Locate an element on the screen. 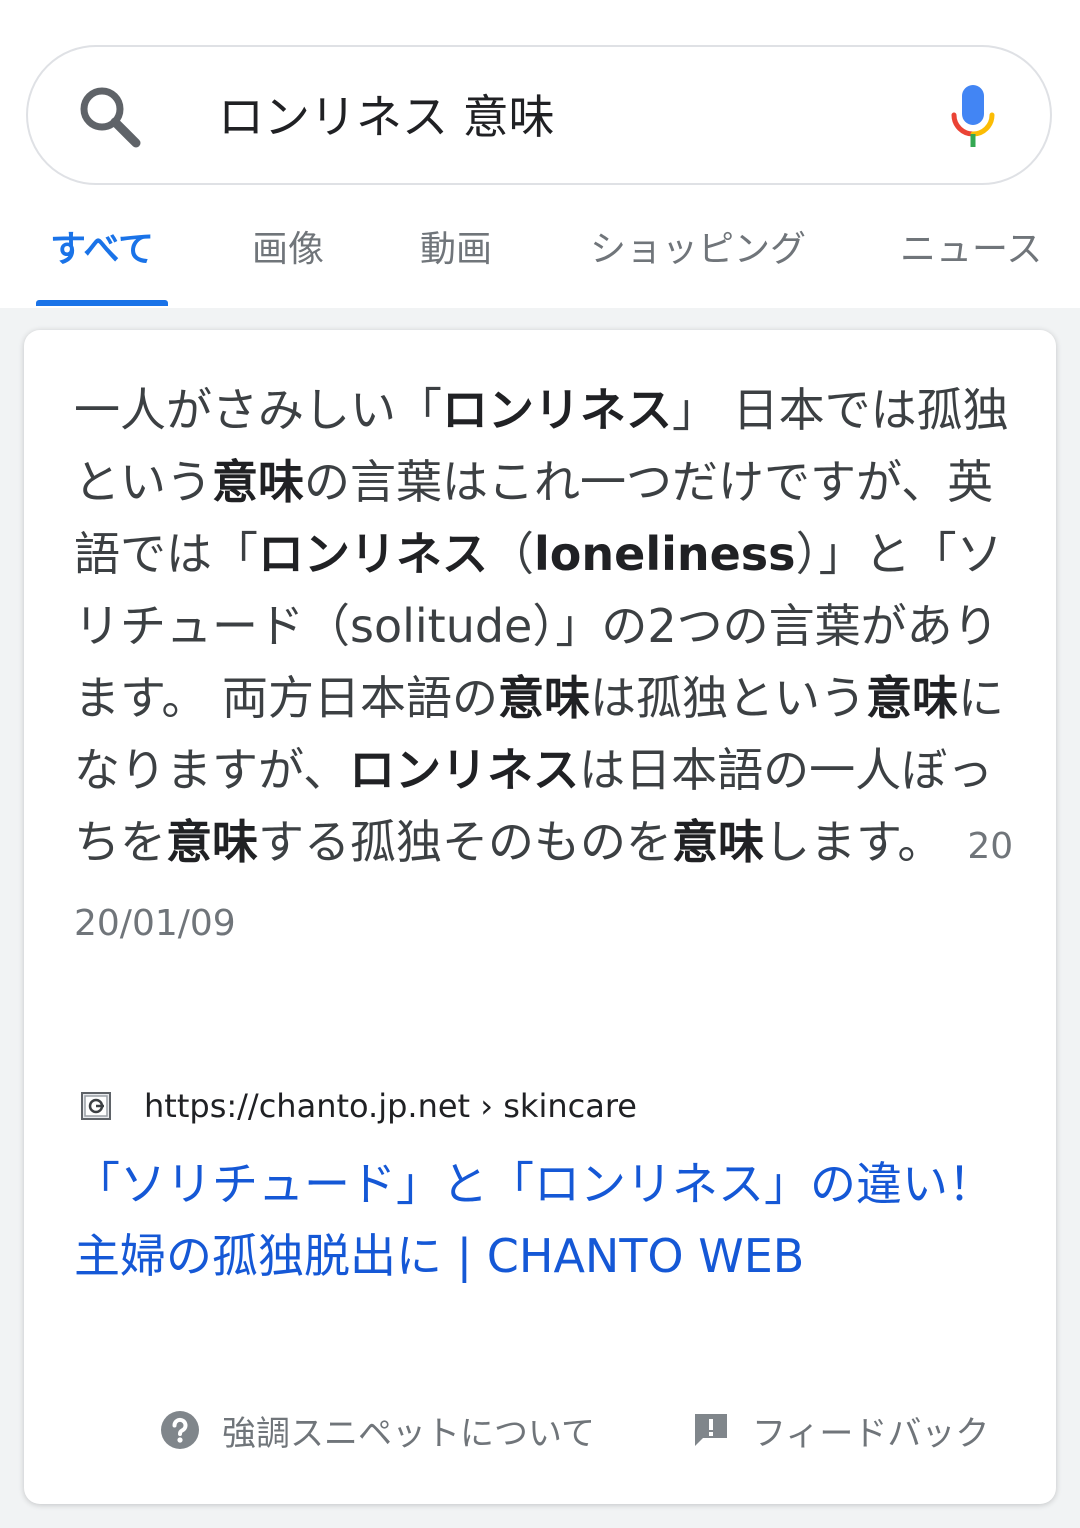 The height and width of the screenshot is (1528, 1080). mic-icon is located at coordinates (973, 117).